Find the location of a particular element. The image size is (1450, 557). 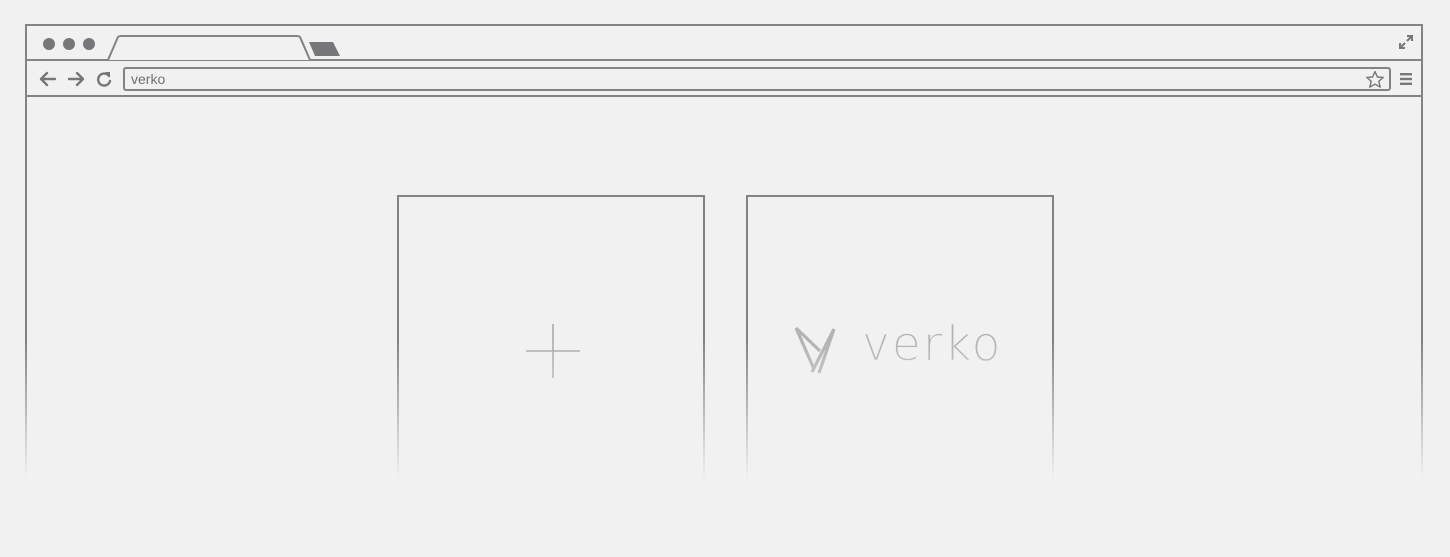

address-bar: verko is located at coordinates (757, 79).